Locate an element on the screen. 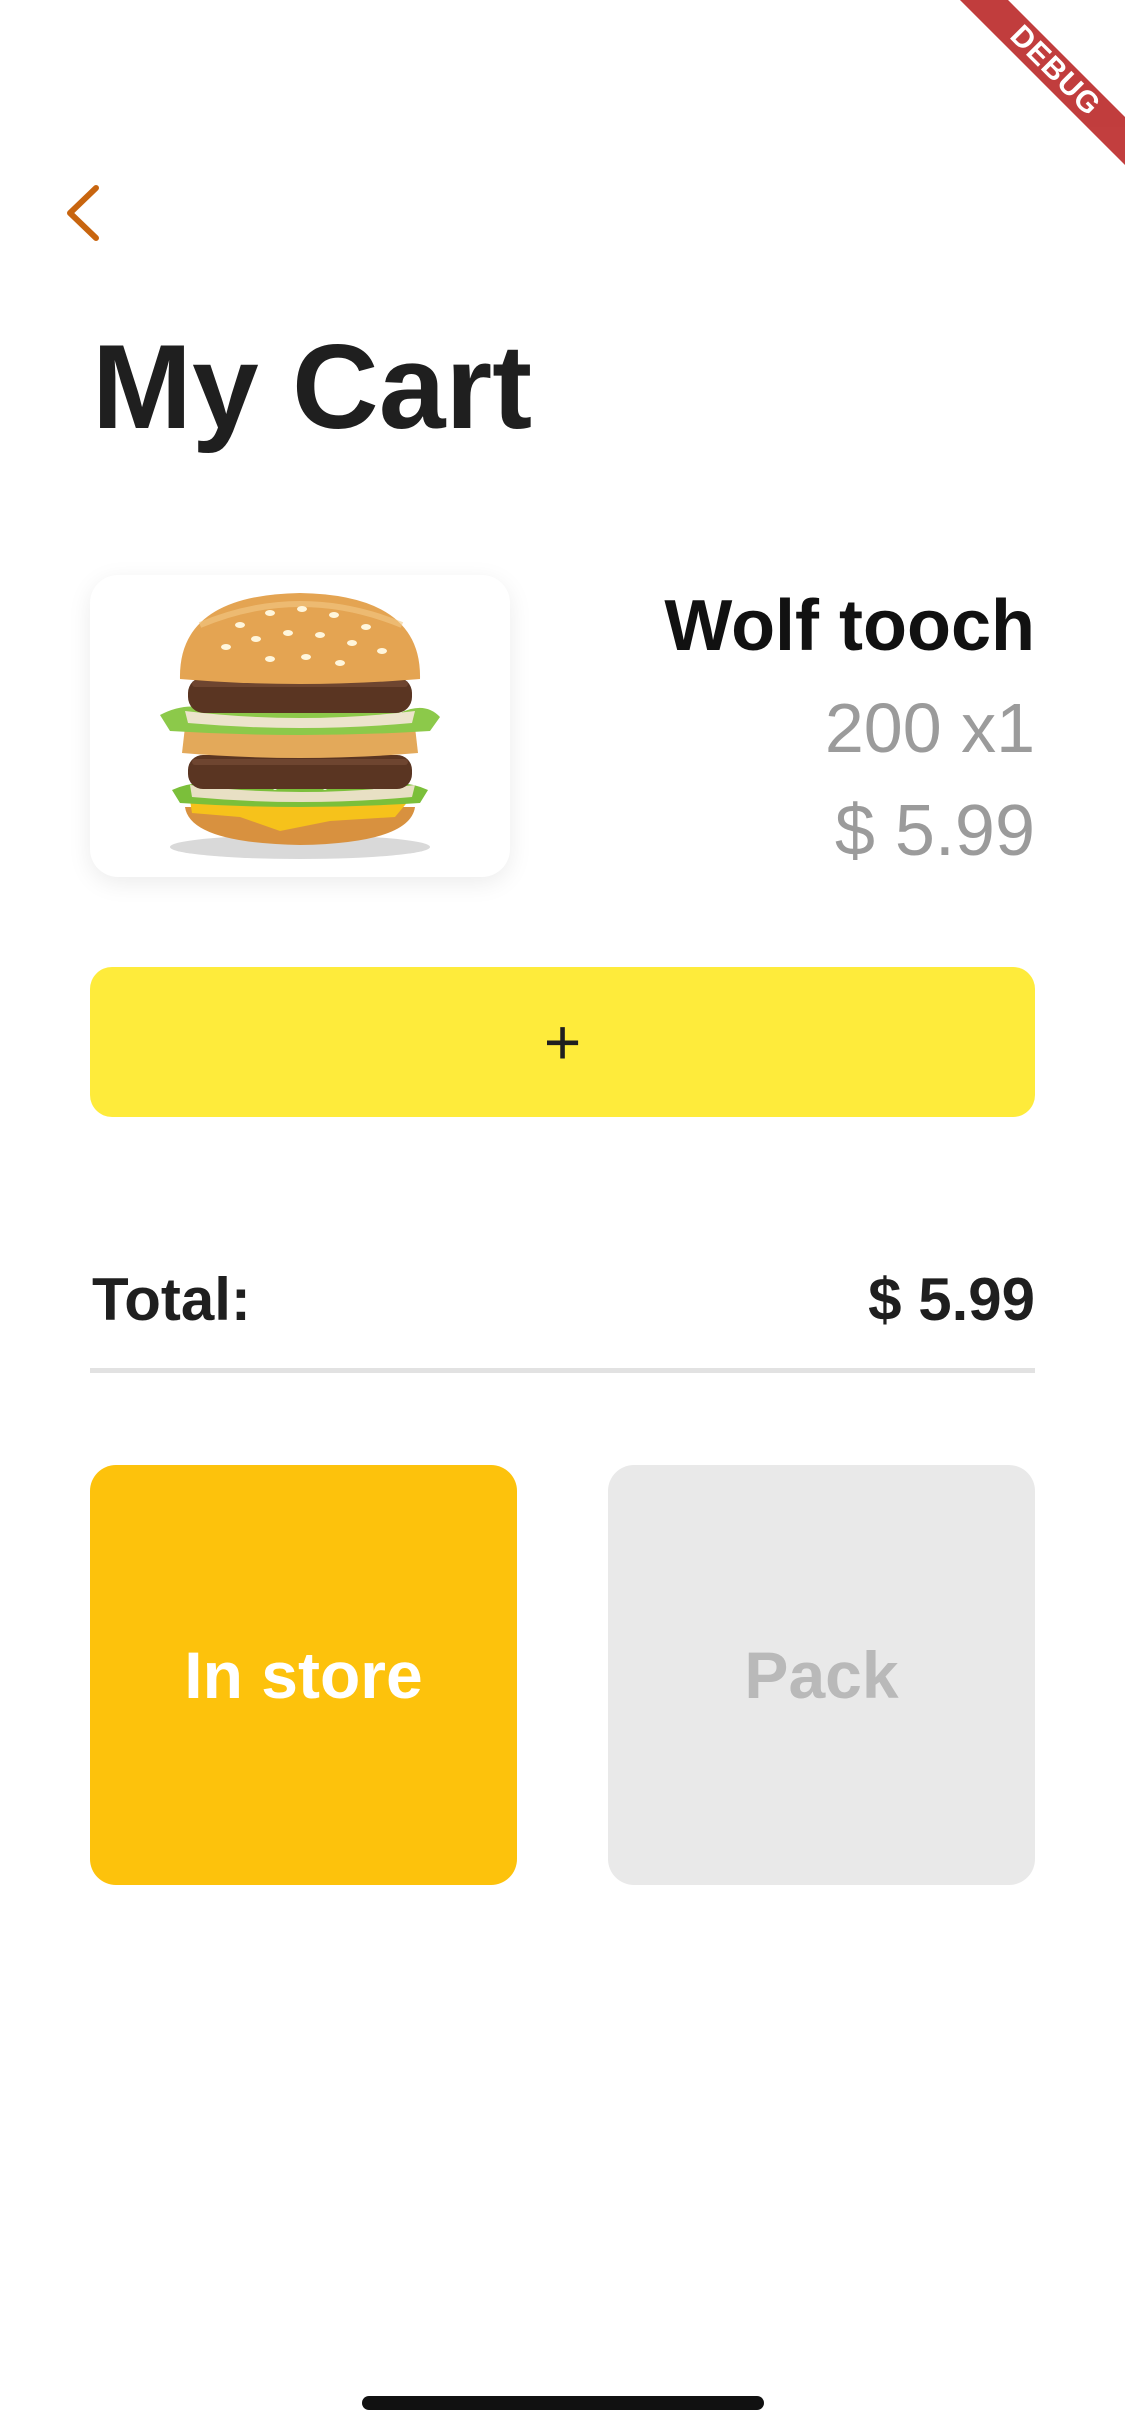 The height and width of the screenshot is (2436, 1125). cart-item-quantity: 200 x1 is located at coordinates (929, 728).